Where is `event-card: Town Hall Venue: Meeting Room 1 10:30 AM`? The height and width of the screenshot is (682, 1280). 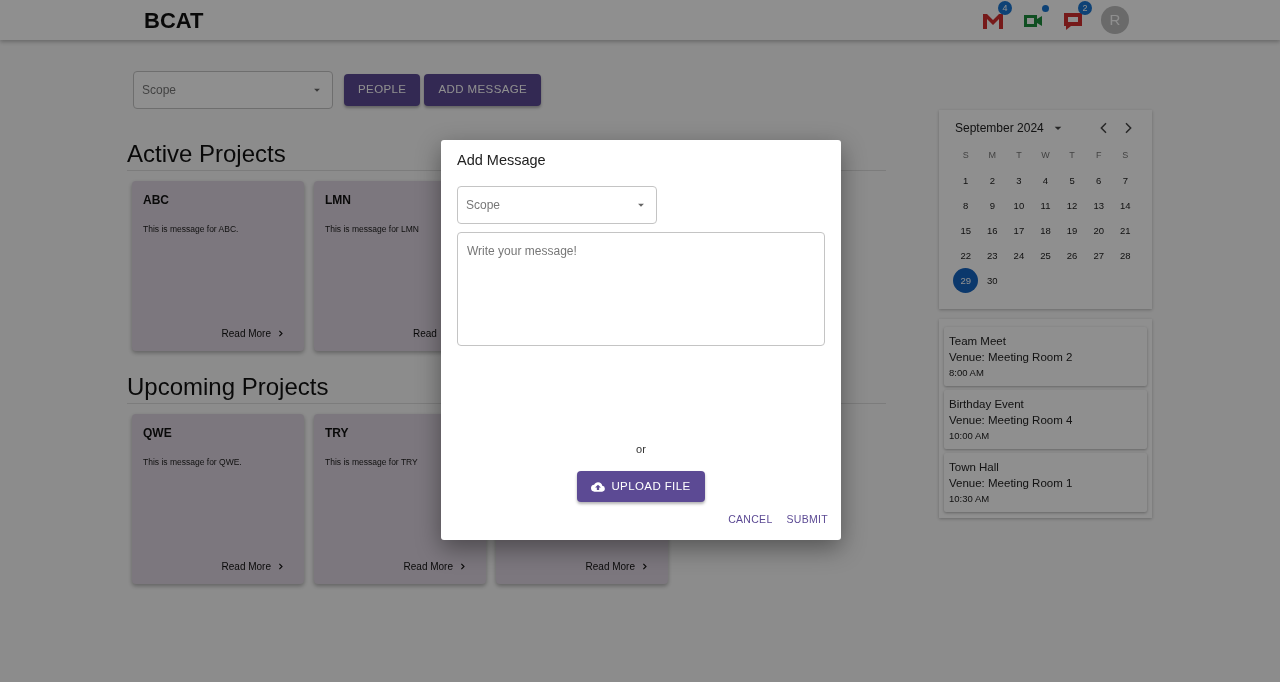
event-card: Town Hall Venue: Meeting Room 1 10:30 AM is located at coordinates (1045, 482).